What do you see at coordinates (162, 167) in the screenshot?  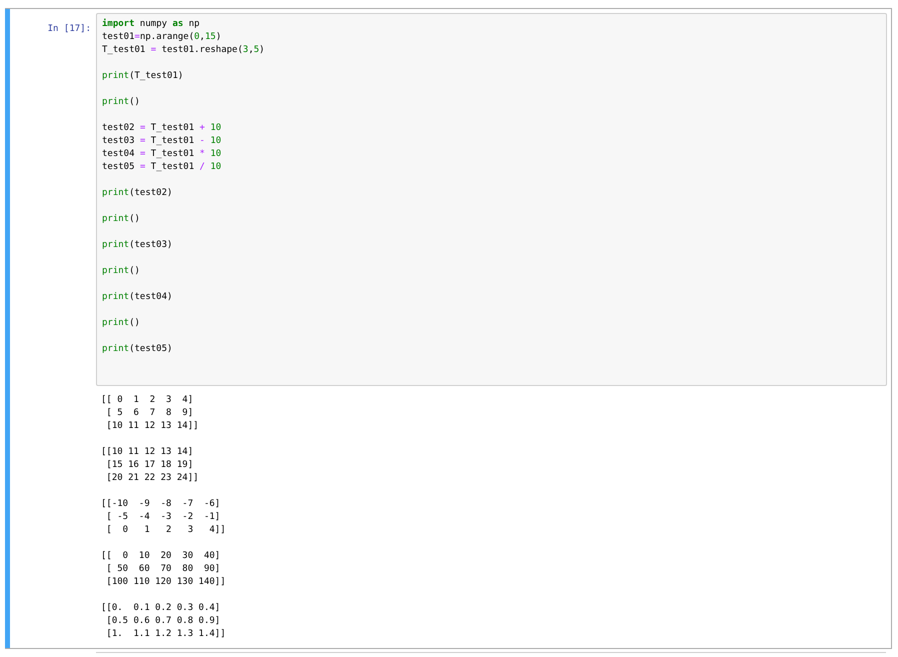 I see `code-line: test05 = T_test01 / 10` at bounding box center [162, 167].